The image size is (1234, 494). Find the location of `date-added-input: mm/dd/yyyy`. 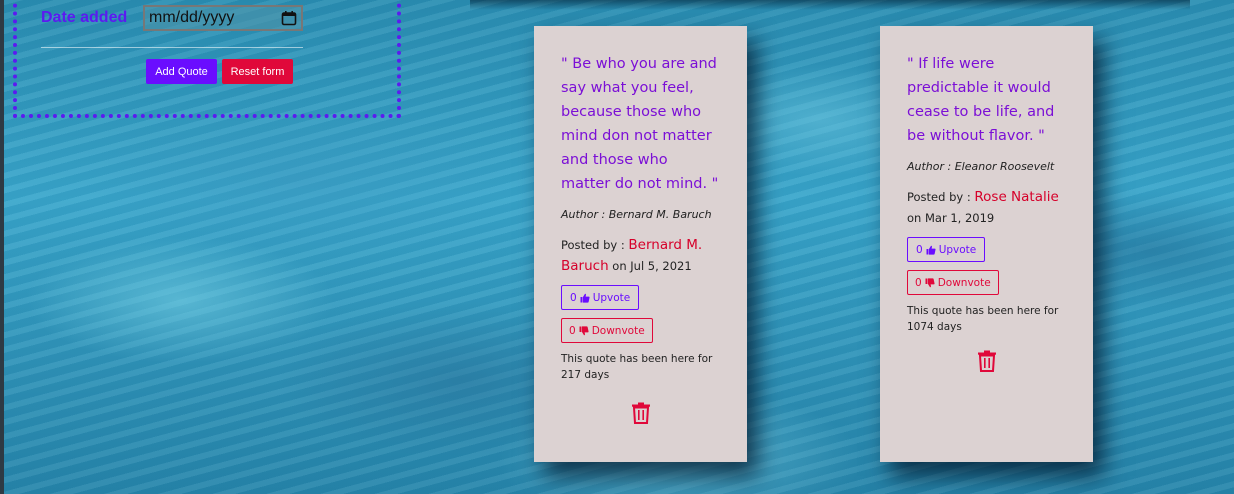

date-added-input: mm/dd/yyyy is located at coordinates (223, 18).